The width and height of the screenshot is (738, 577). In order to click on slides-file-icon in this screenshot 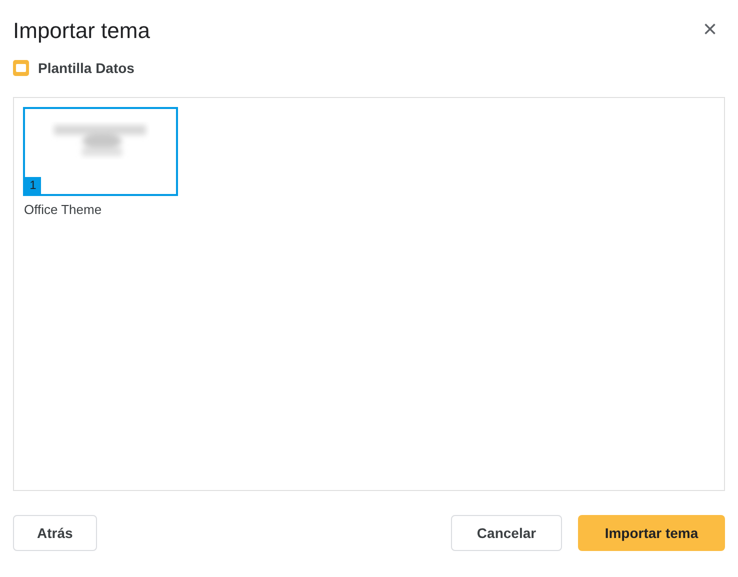, I will do `click(21, 68)`.